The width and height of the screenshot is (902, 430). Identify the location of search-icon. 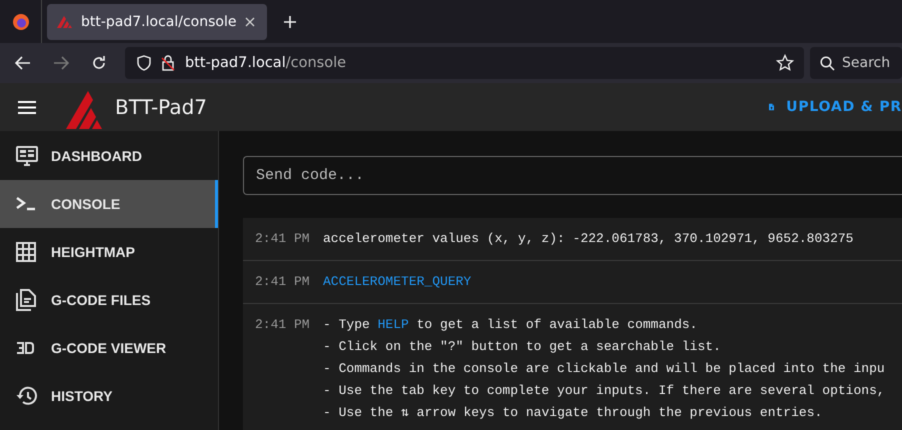
(827, 63).